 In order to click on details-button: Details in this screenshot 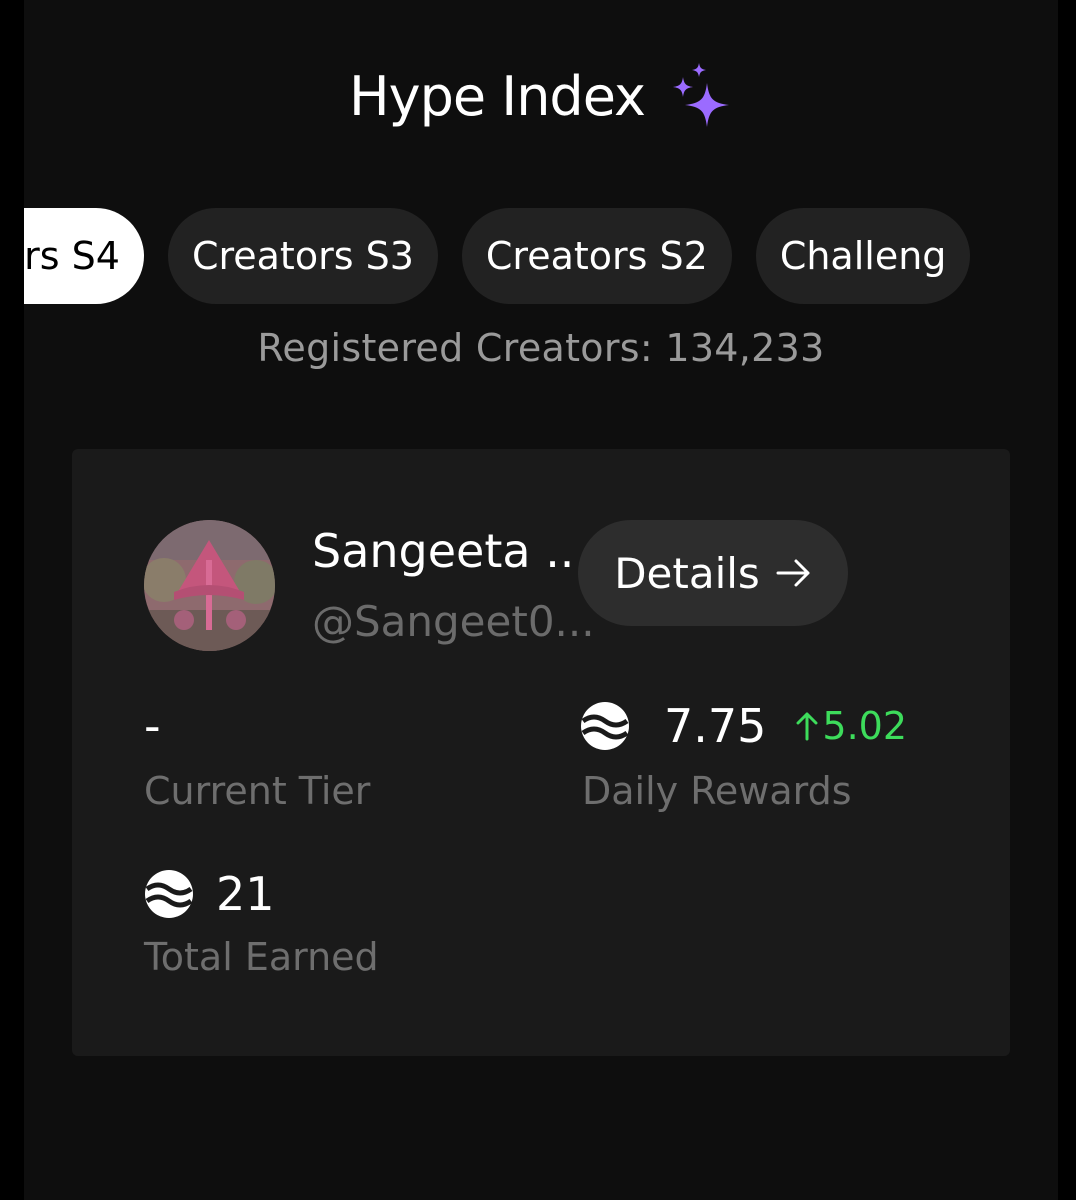, I will do `click(713, 573)`.